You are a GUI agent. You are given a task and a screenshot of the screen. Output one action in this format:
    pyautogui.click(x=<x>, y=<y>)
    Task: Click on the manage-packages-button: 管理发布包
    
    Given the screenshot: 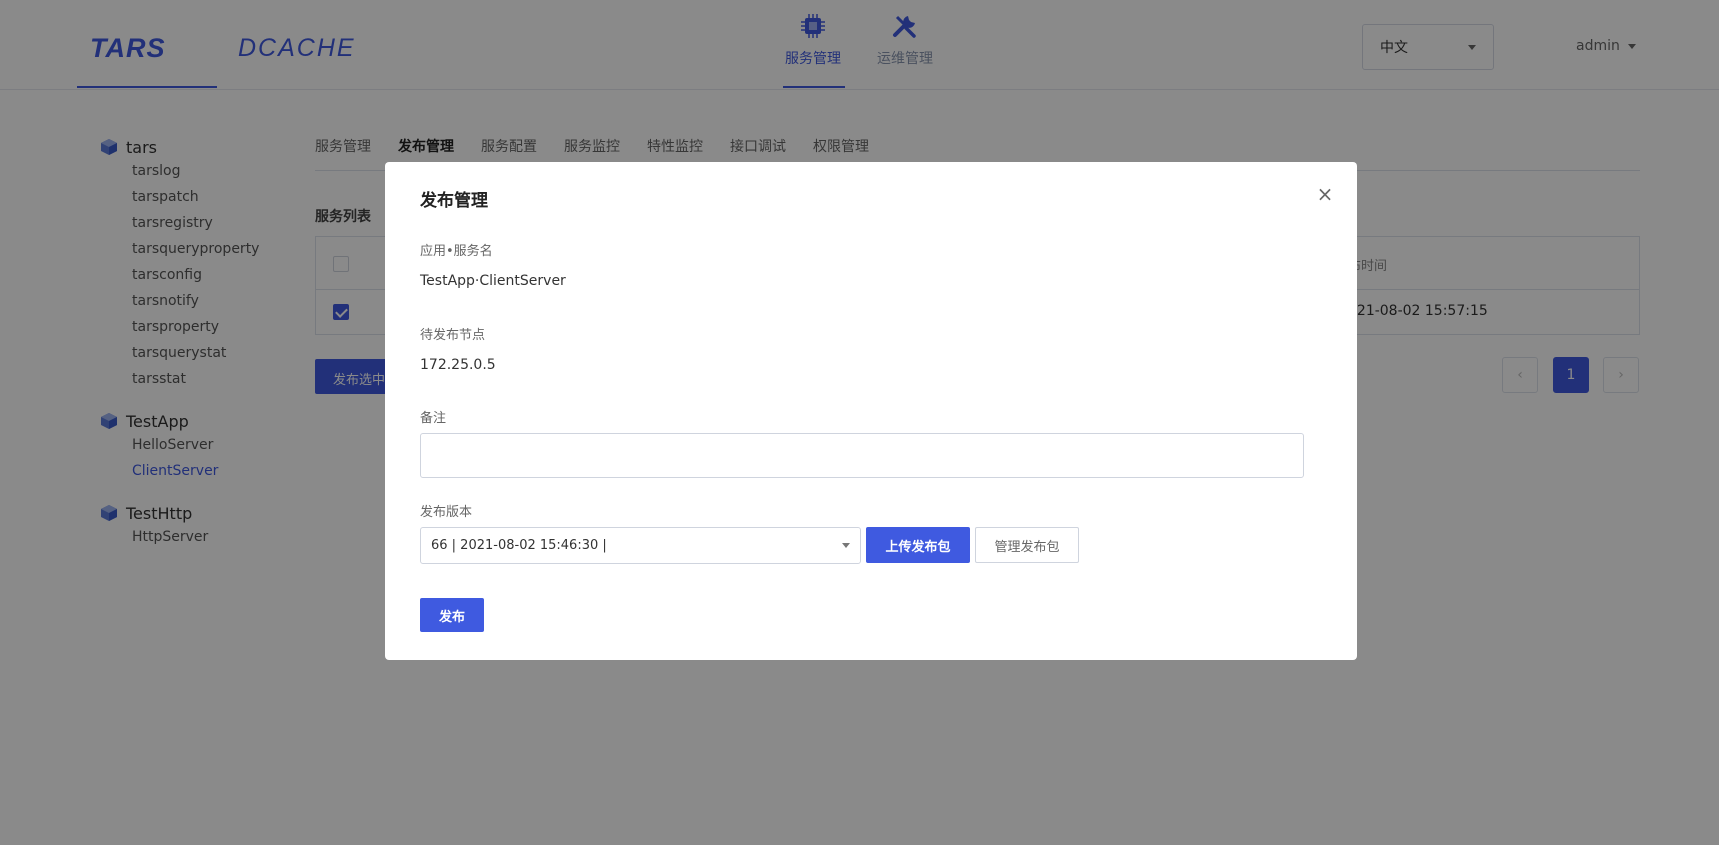 What is the action you would take?
    pyautogui.click(x=1027, y=545)
    